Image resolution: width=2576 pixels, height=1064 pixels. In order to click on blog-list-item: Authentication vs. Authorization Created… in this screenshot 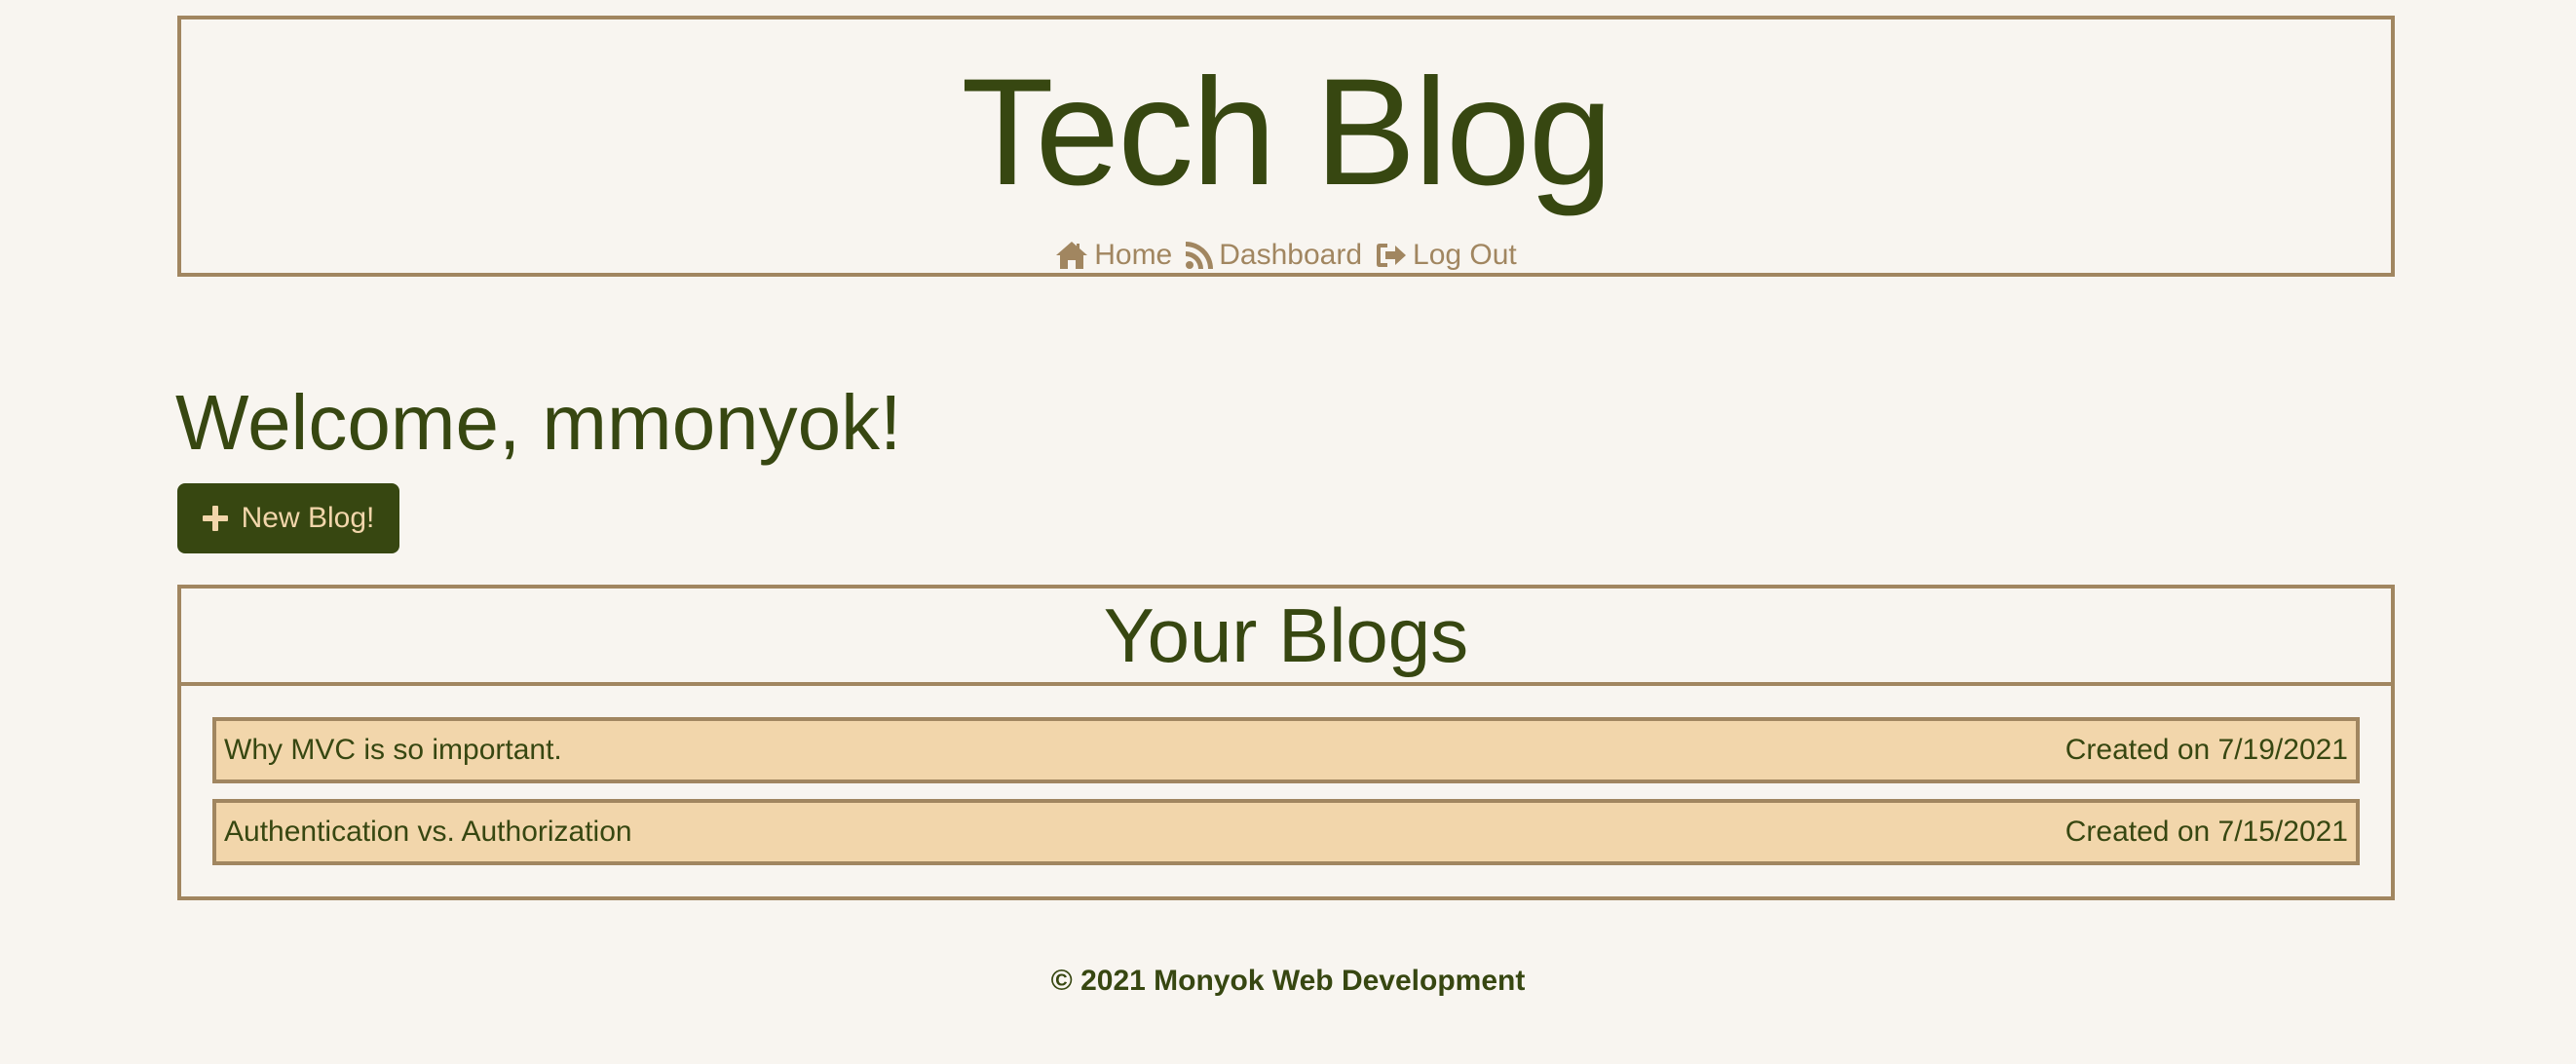, I will do `click(1286, 832)`.